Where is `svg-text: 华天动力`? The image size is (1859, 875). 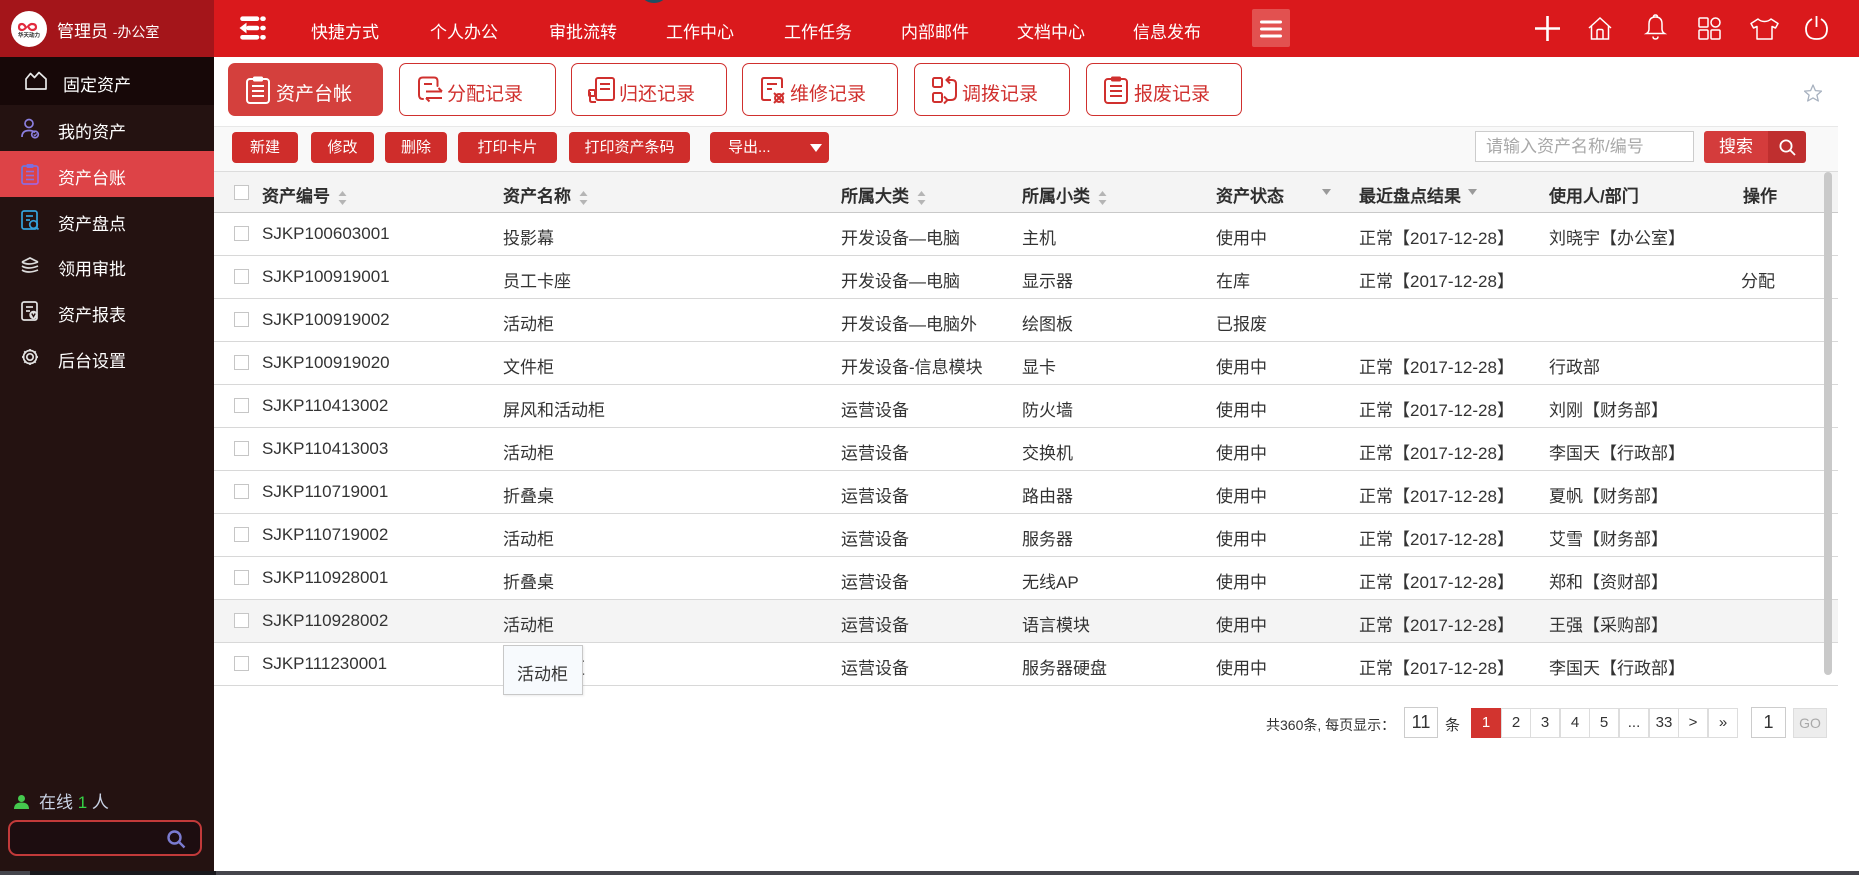 svg-text: 华天动力 is located at coordinates (29, 35).